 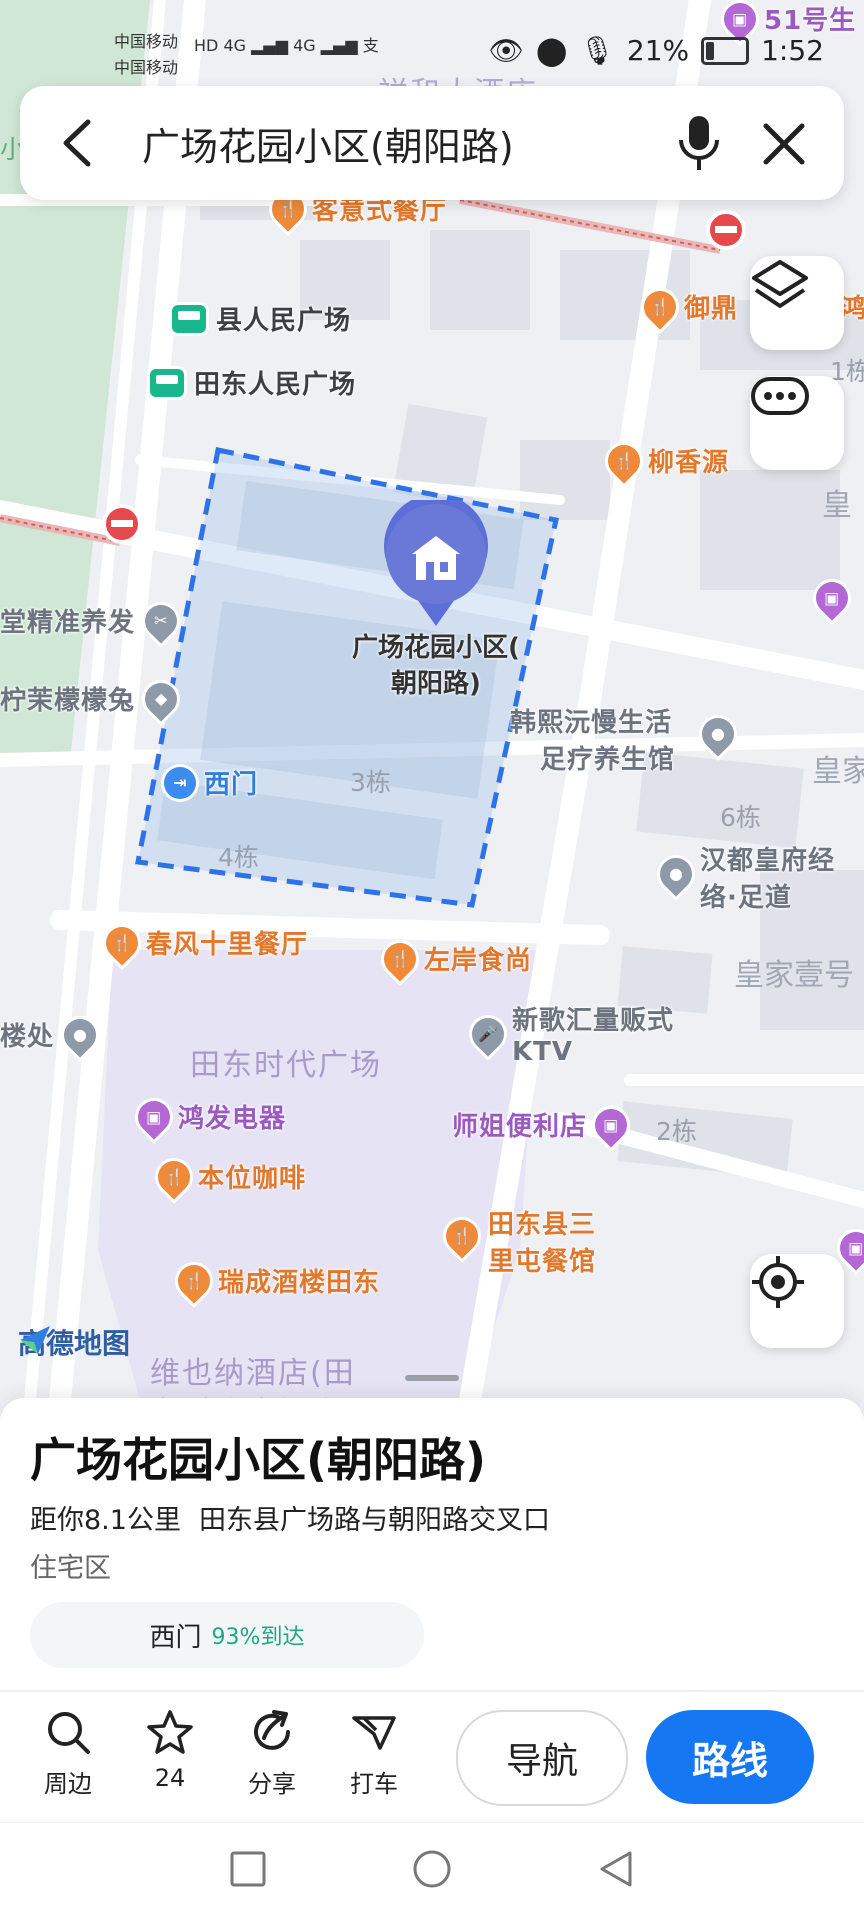 What do you see at coordinates (272, 1753) in the screenshot?
I see `share-button: 分享` at bounding box center [272, 1753].